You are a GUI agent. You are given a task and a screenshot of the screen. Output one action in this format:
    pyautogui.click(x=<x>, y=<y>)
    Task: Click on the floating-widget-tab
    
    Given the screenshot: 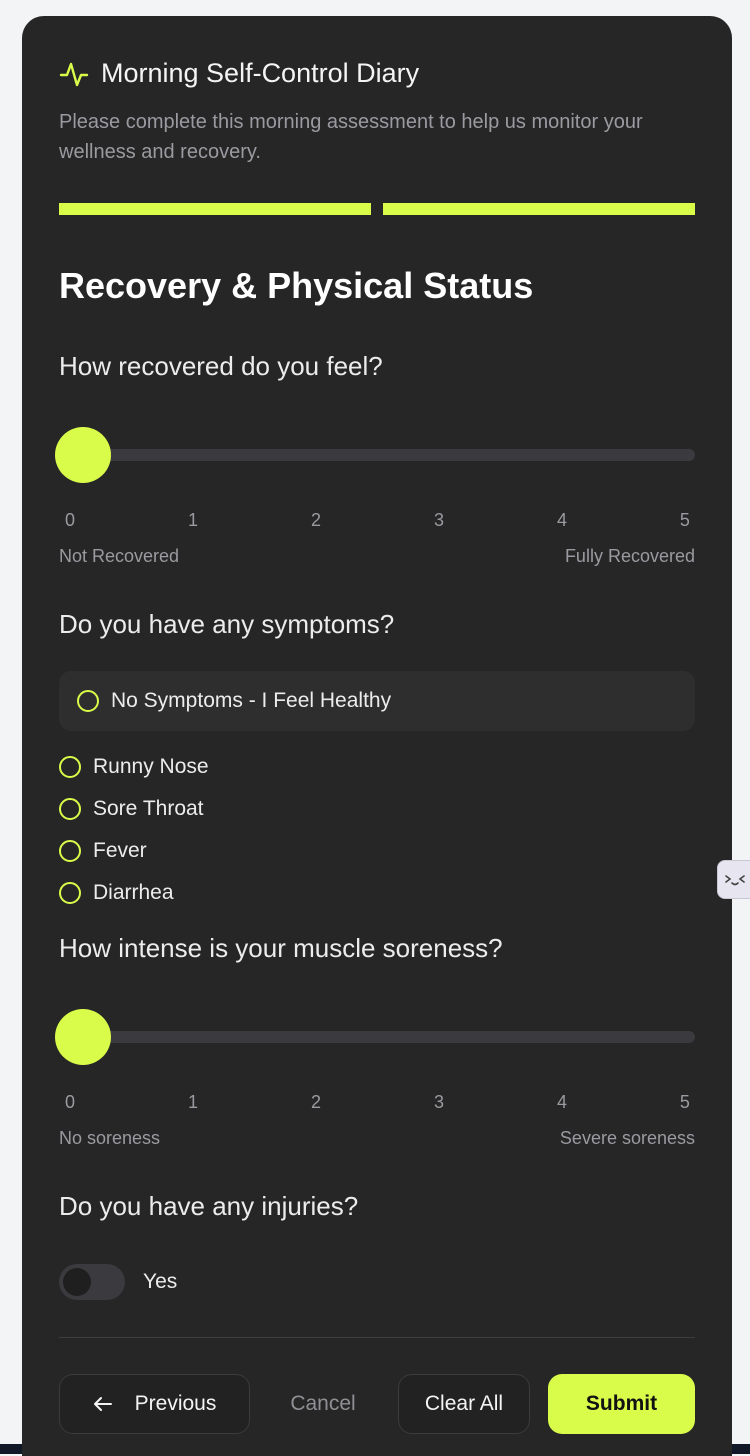 What is the action you would take?
    pyautogui.click(x=733, y=879)
    